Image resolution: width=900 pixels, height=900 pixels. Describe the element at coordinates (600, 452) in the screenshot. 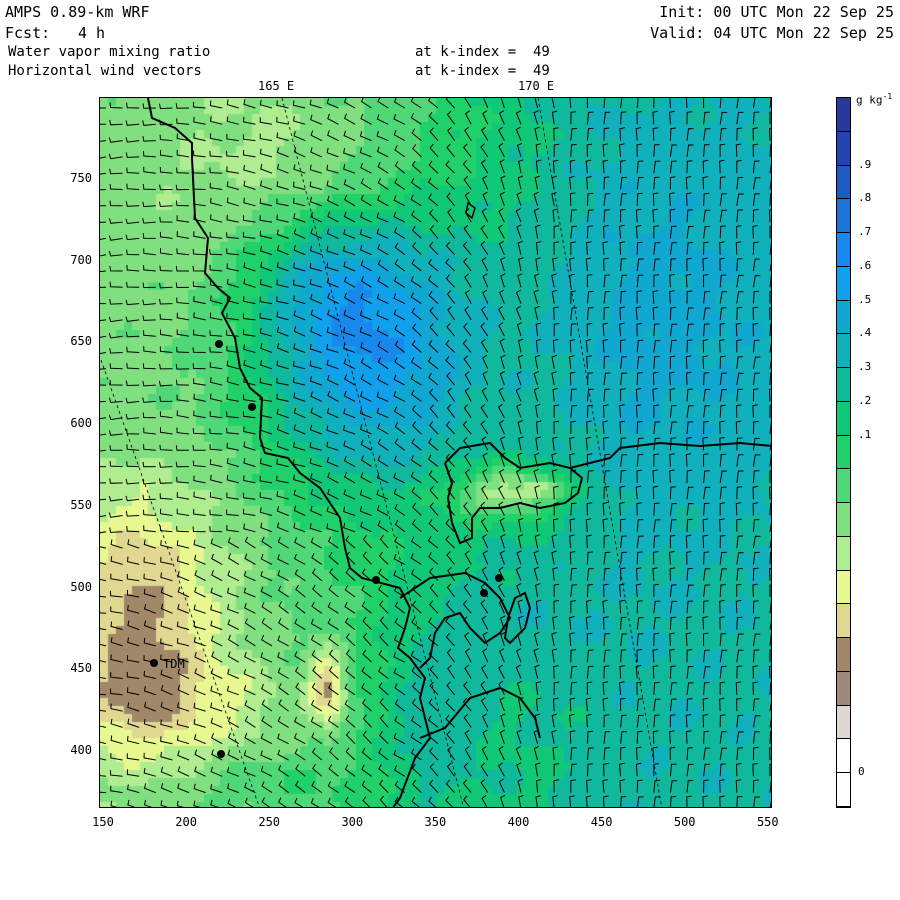

I see `meridian-line-170e` at that location.